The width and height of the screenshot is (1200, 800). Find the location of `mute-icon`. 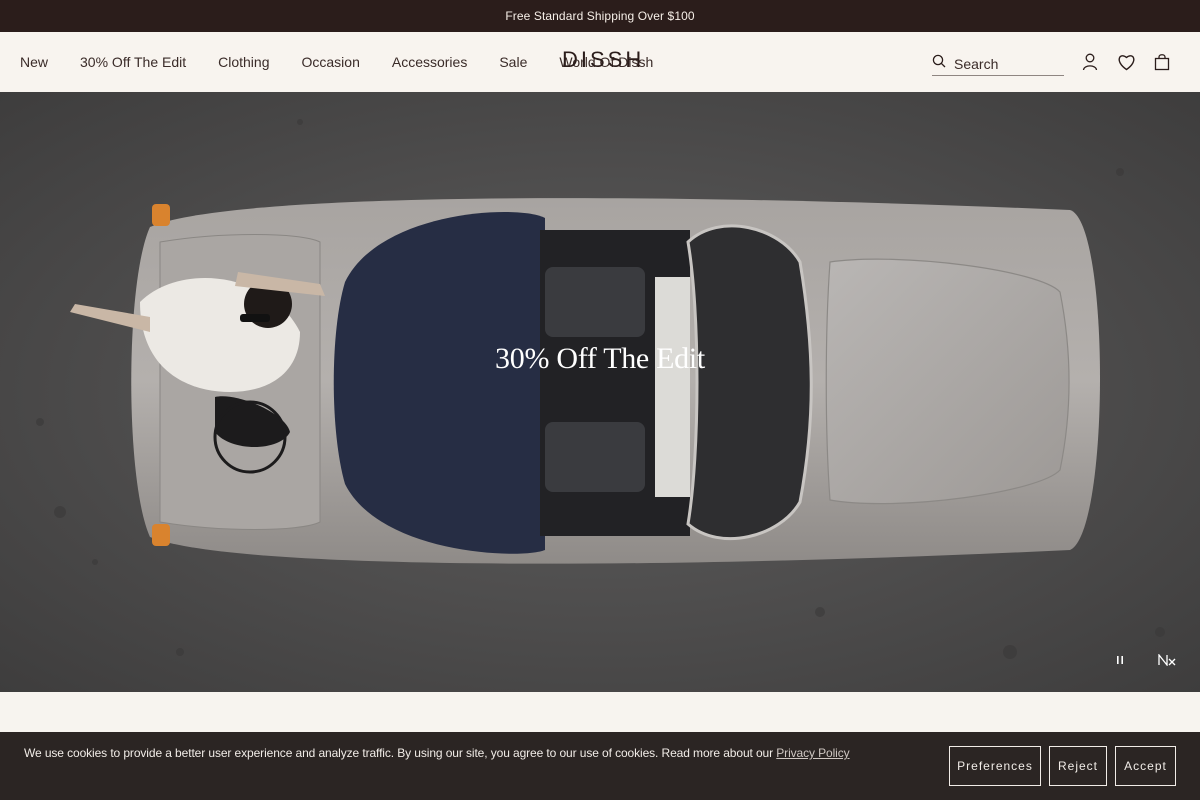

mute-icon is located at coordinates (1167, 660).